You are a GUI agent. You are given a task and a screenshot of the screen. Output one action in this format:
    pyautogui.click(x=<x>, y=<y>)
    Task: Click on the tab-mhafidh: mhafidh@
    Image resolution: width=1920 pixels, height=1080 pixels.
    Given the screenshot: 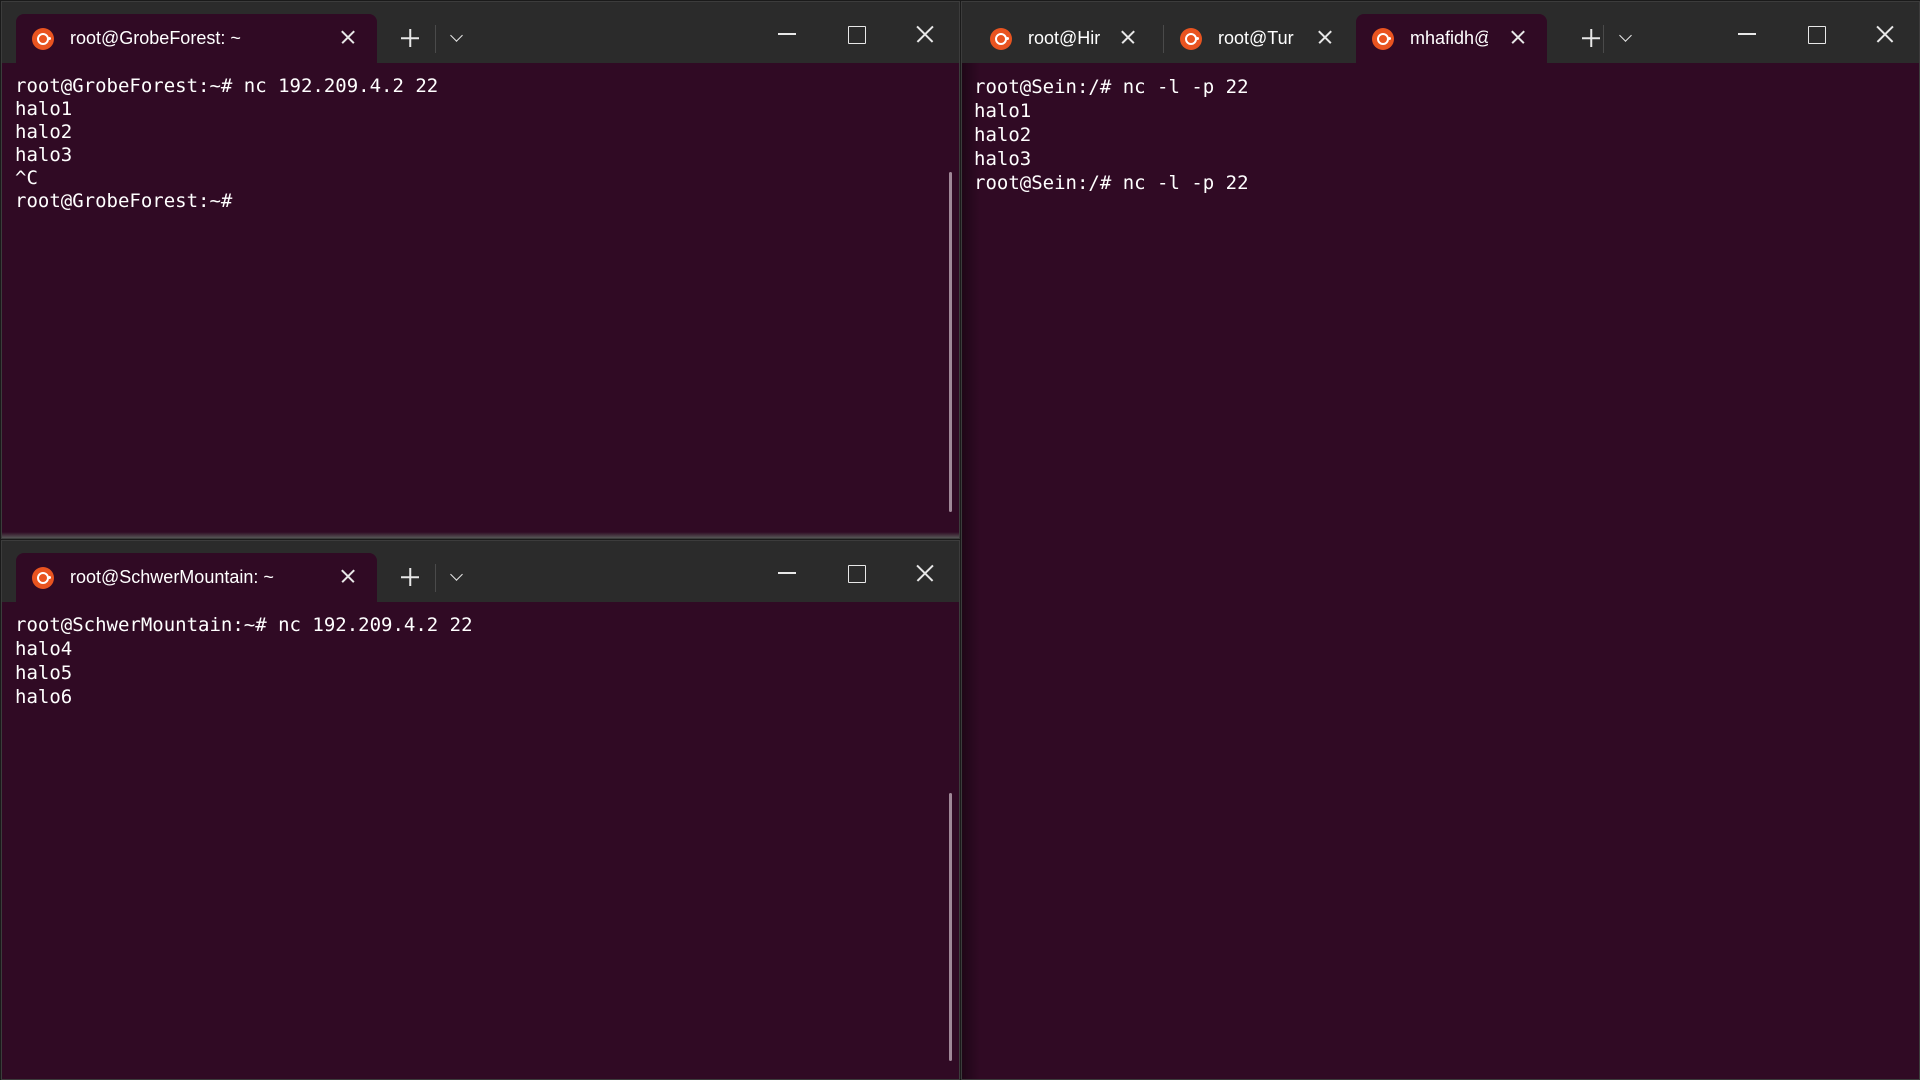 What is the action you would take?
    pyautogui.click(x=1451, y=38)
    